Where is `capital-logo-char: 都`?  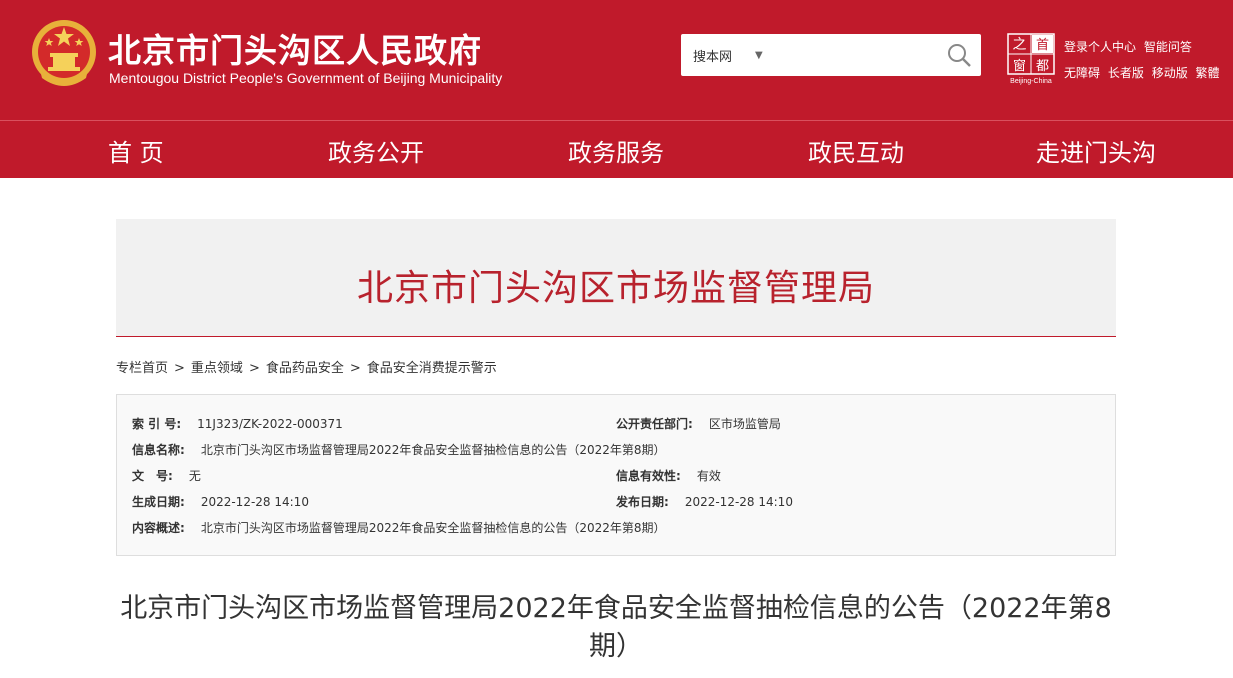
capital-logo-char: 都 is located at coordinates (1042, 66).